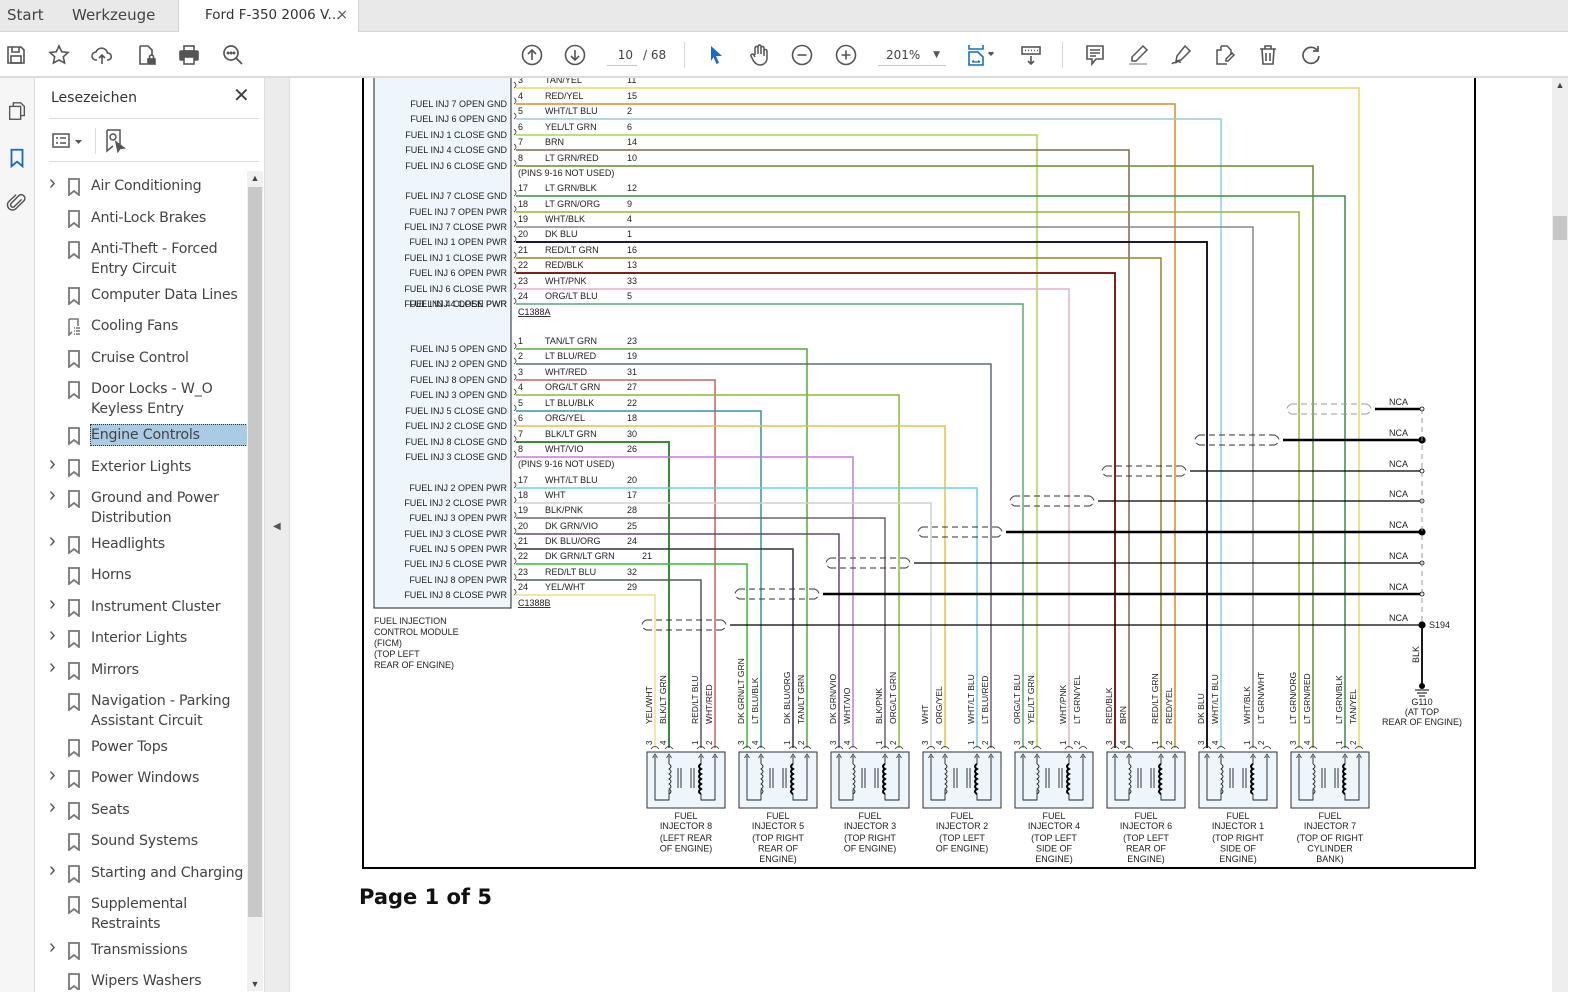 This screenshot has width=1590, height=992. What do you see at coordinates (255, 984) in the screenshot?
I see `scroll-down-icon: ▼` at bounding box center [255, 984].